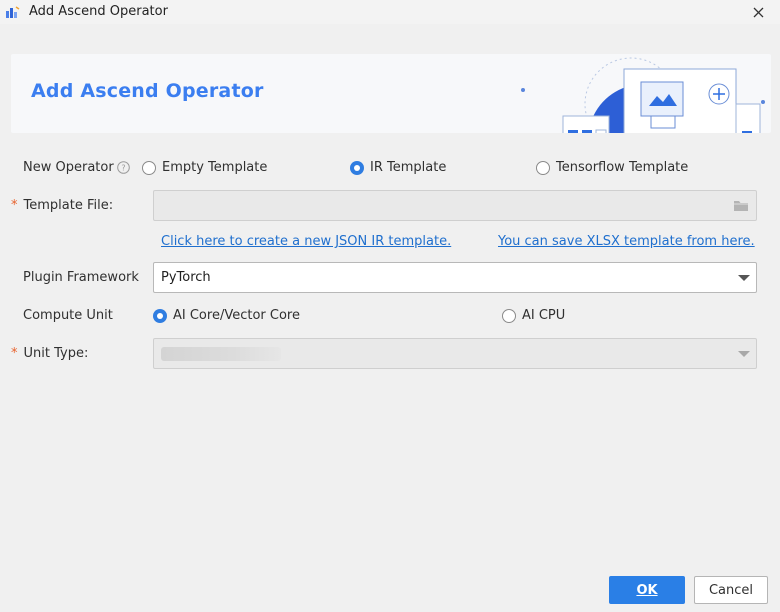 The height and width of the screenshot is (612, 780). What do you see at coordinates (455, 353) in the screenshot?
I see `unit-type-select` at bounding box center [455, 353].